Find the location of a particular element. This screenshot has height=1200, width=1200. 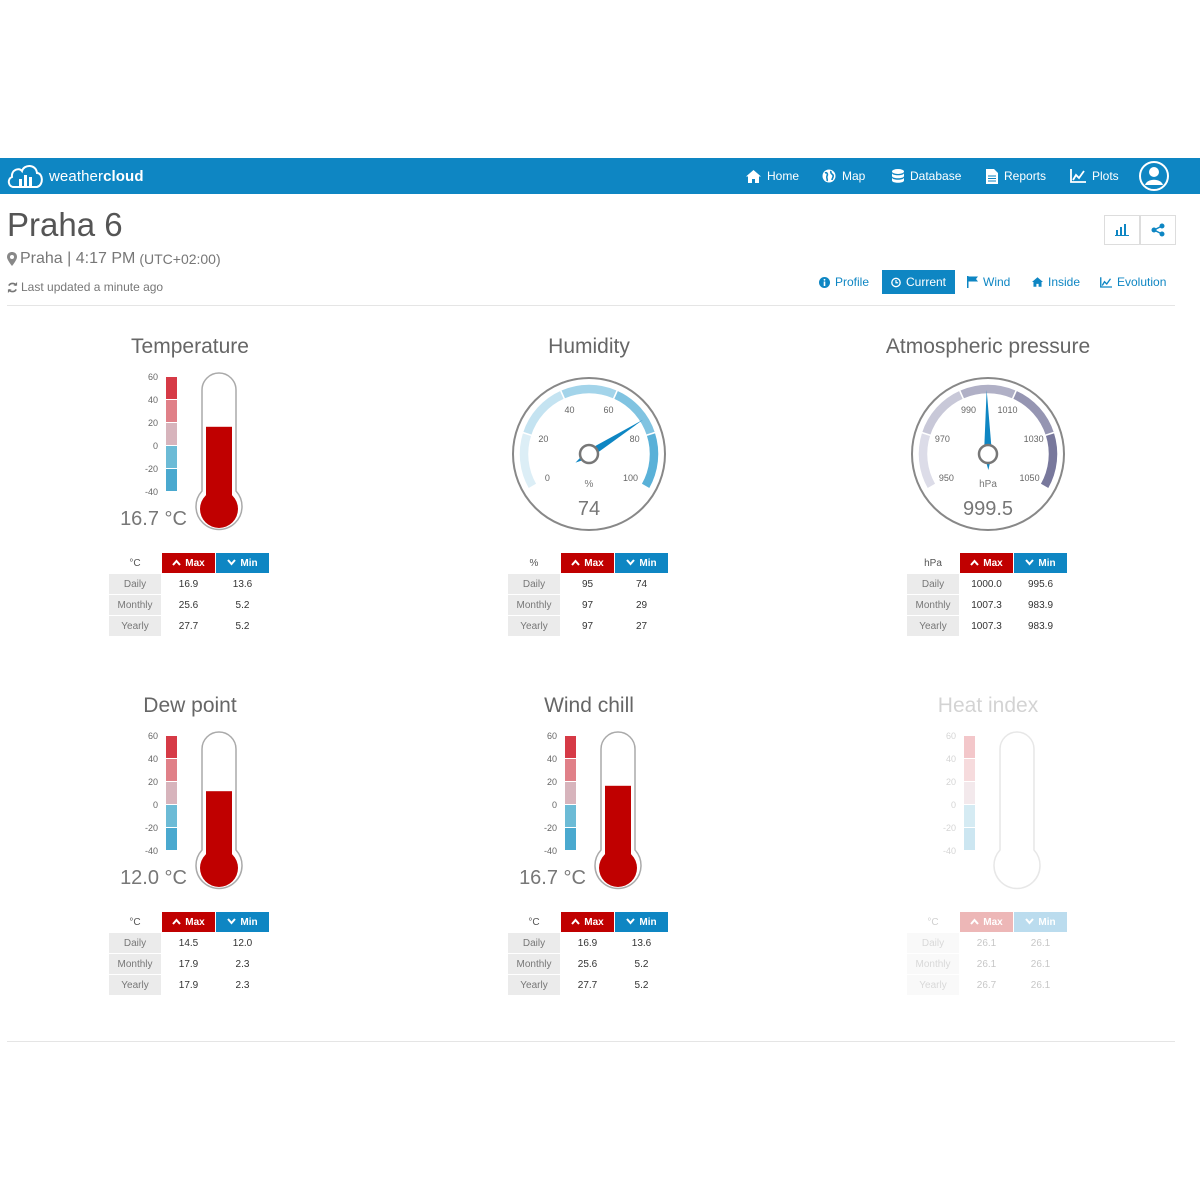

brand-logo: weathercloud is located at coordinates (75, 176).